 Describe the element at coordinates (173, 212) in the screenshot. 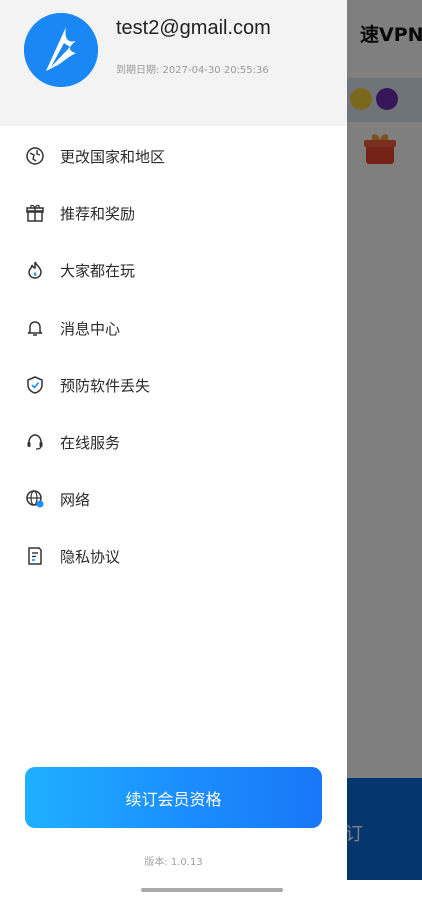

I see `menu-item-referral-rewards: 推荐和奖励` at that location.